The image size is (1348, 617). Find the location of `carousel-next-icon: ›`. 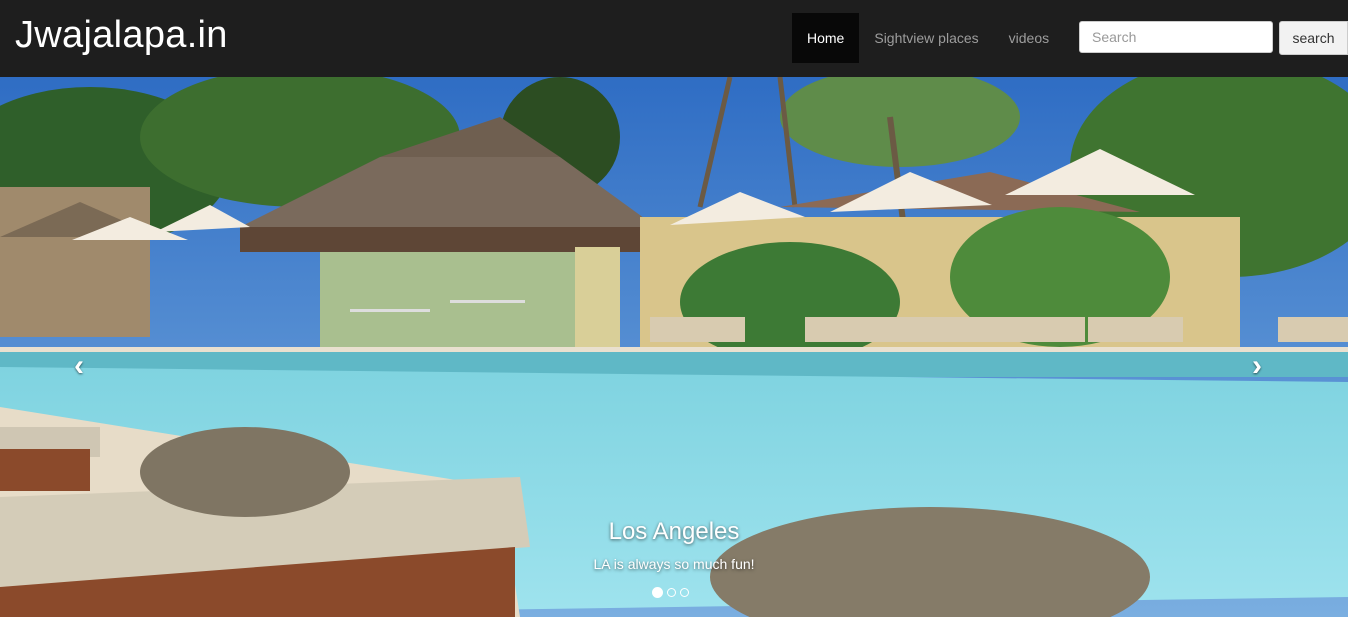

carousel-next-icon: › is located at coordinates (1257, 366).